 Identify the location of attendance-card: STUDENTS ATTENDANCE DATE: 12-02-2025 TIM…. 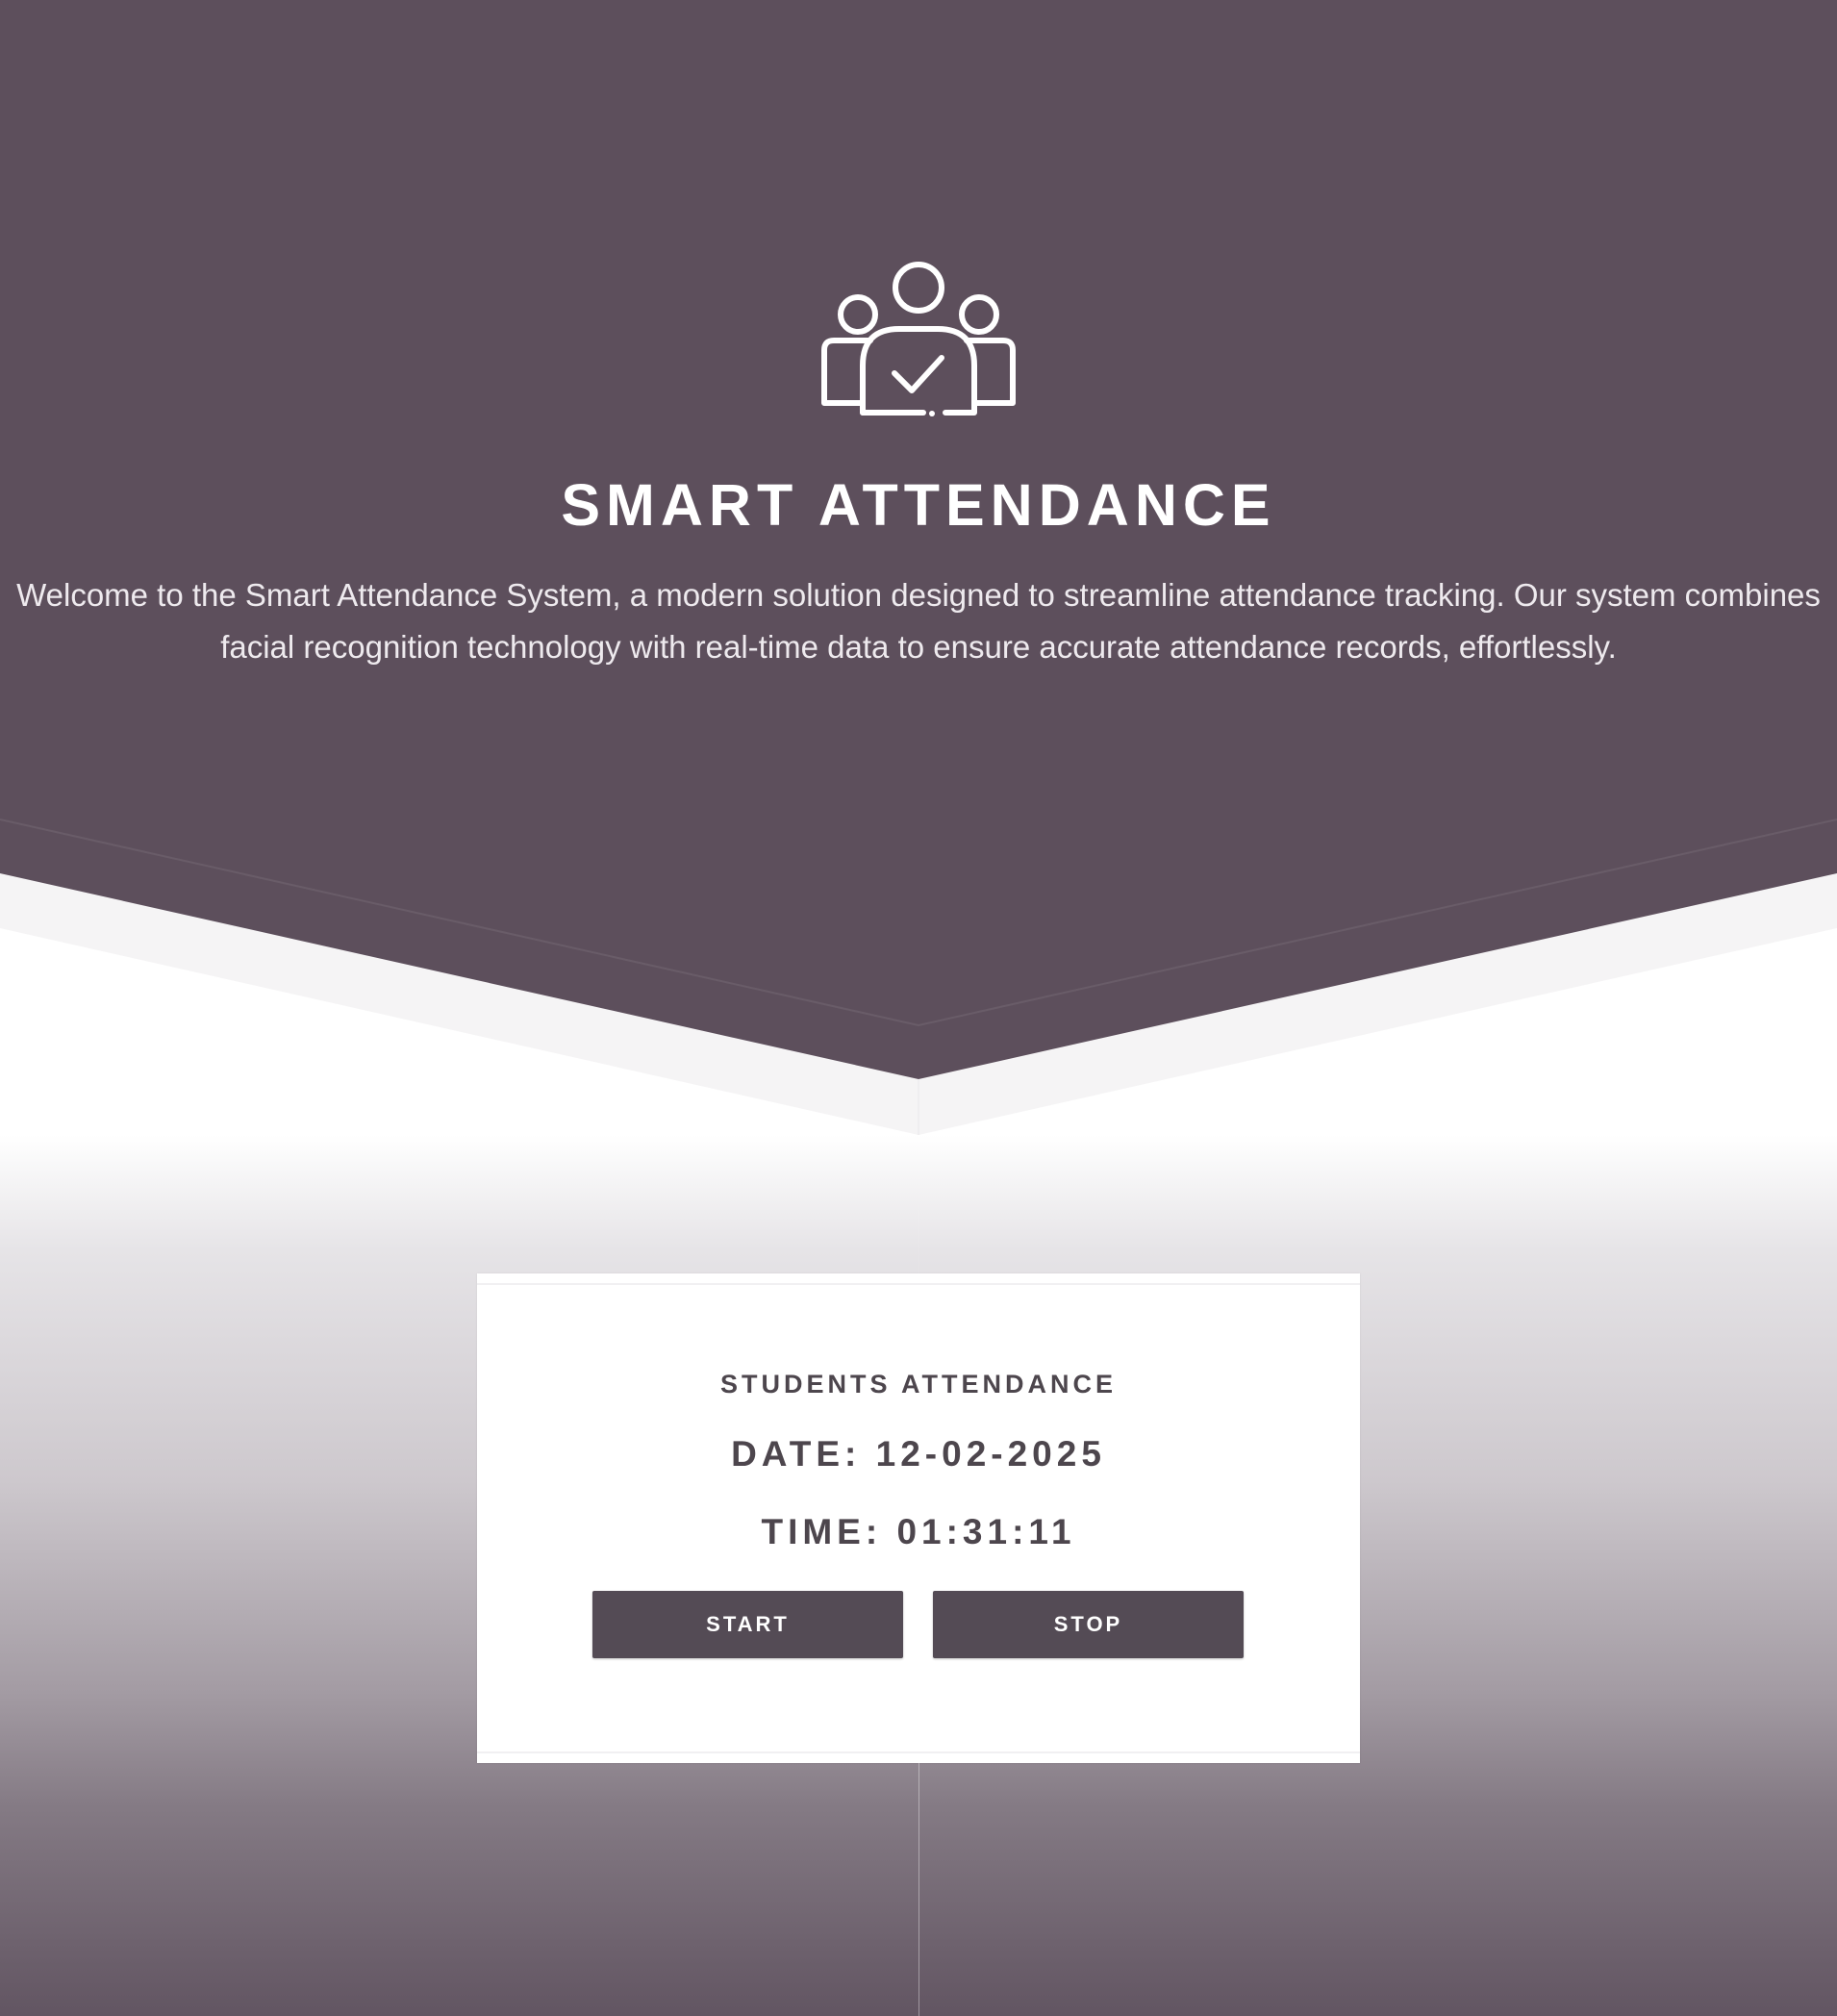
(918, 1518).